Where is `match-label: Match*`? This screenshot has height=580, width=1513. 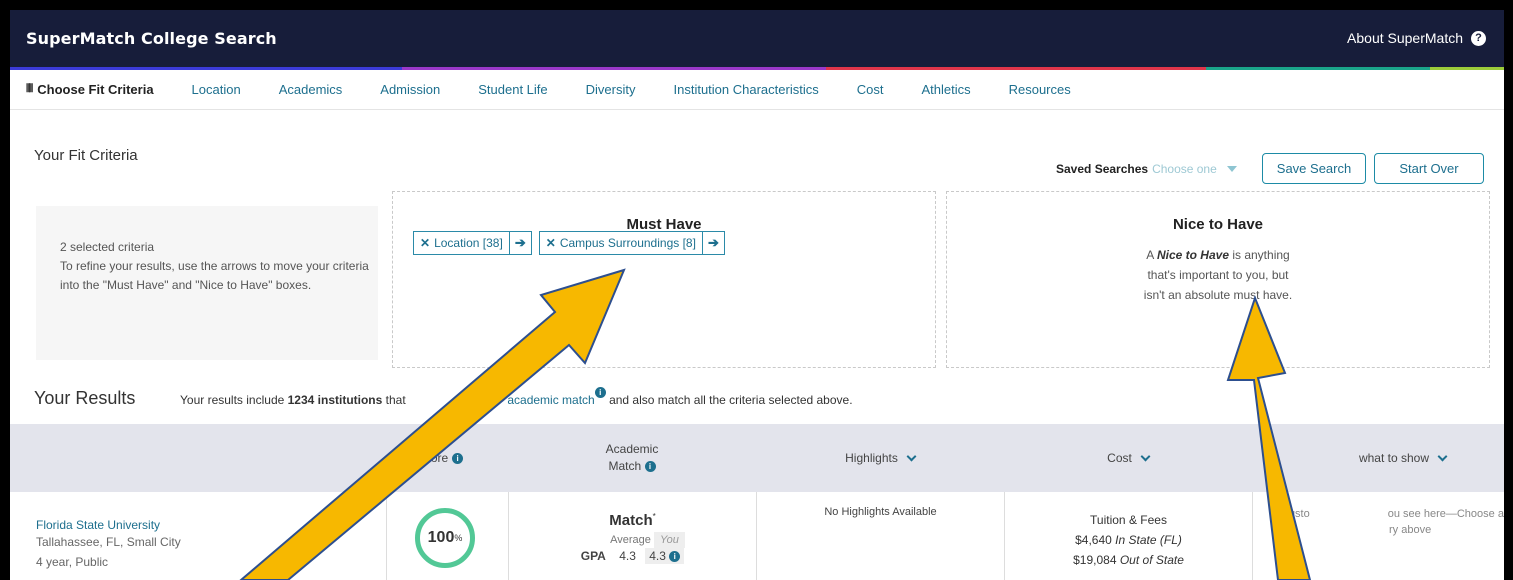
match-label: Match* is located at coordinates (632, 520).